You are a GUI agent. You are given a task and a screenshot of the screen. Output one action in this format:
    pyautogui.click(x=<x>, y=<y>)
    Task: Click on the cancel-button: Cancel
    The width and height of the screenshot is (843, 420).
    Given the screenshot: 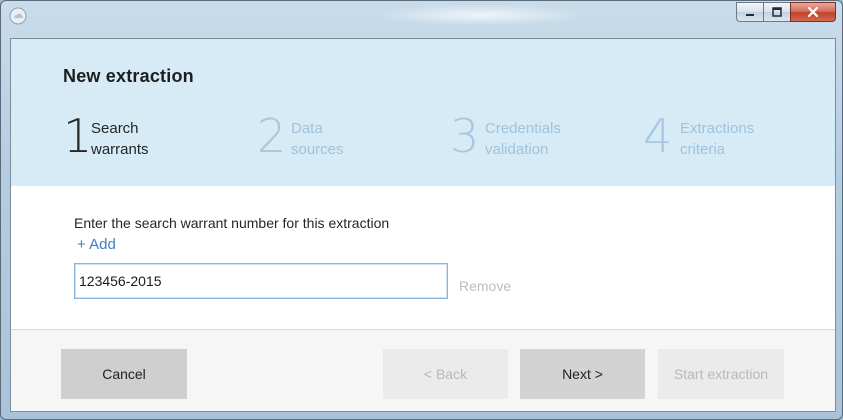 What is the action you would take?
    pyautogui.click(x=124, y=374)
    